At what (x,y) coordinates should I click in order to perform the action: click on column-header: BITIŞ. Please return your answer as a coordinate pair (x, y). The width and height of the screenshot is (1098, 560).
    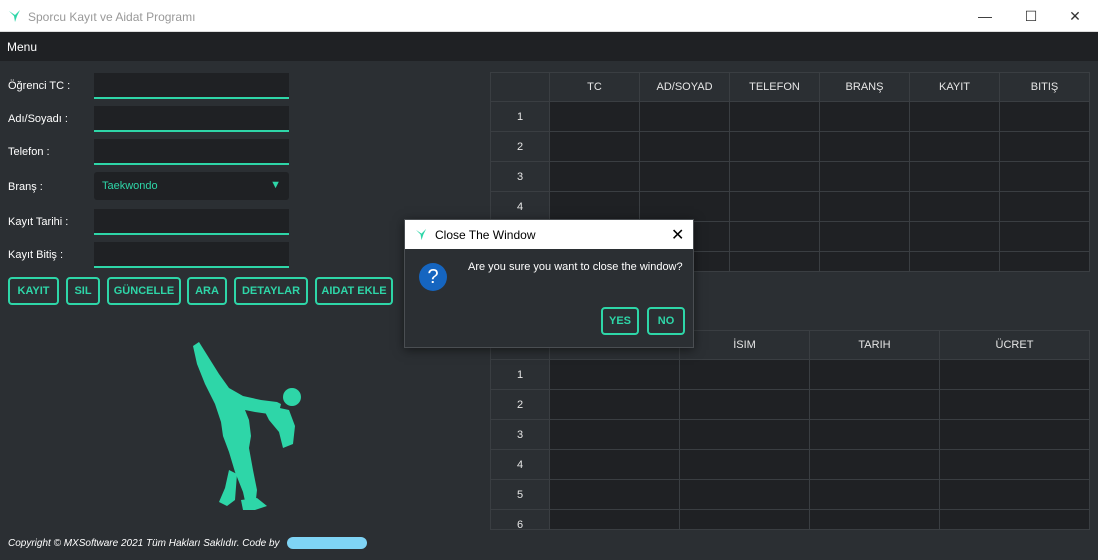
    Looking at the image, I should click on (1044, 87).